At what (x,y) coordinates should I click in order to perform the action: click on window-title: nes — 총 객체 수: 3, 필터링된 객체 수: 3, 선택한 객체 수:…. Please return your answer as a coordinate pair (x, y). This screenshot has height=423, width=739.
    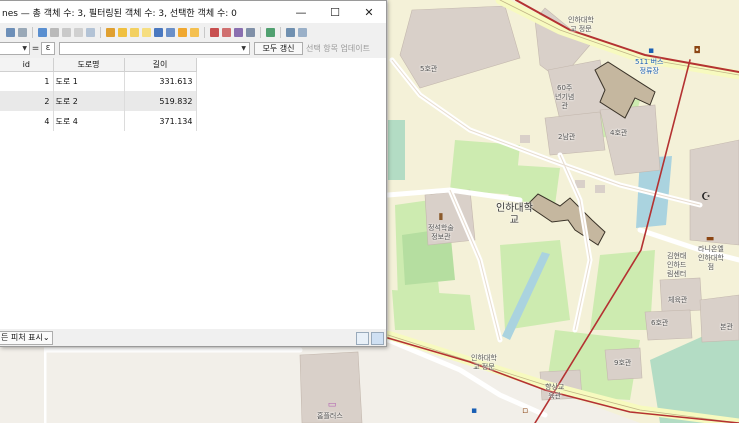
    Looking at the image, I should click on (119, 13).